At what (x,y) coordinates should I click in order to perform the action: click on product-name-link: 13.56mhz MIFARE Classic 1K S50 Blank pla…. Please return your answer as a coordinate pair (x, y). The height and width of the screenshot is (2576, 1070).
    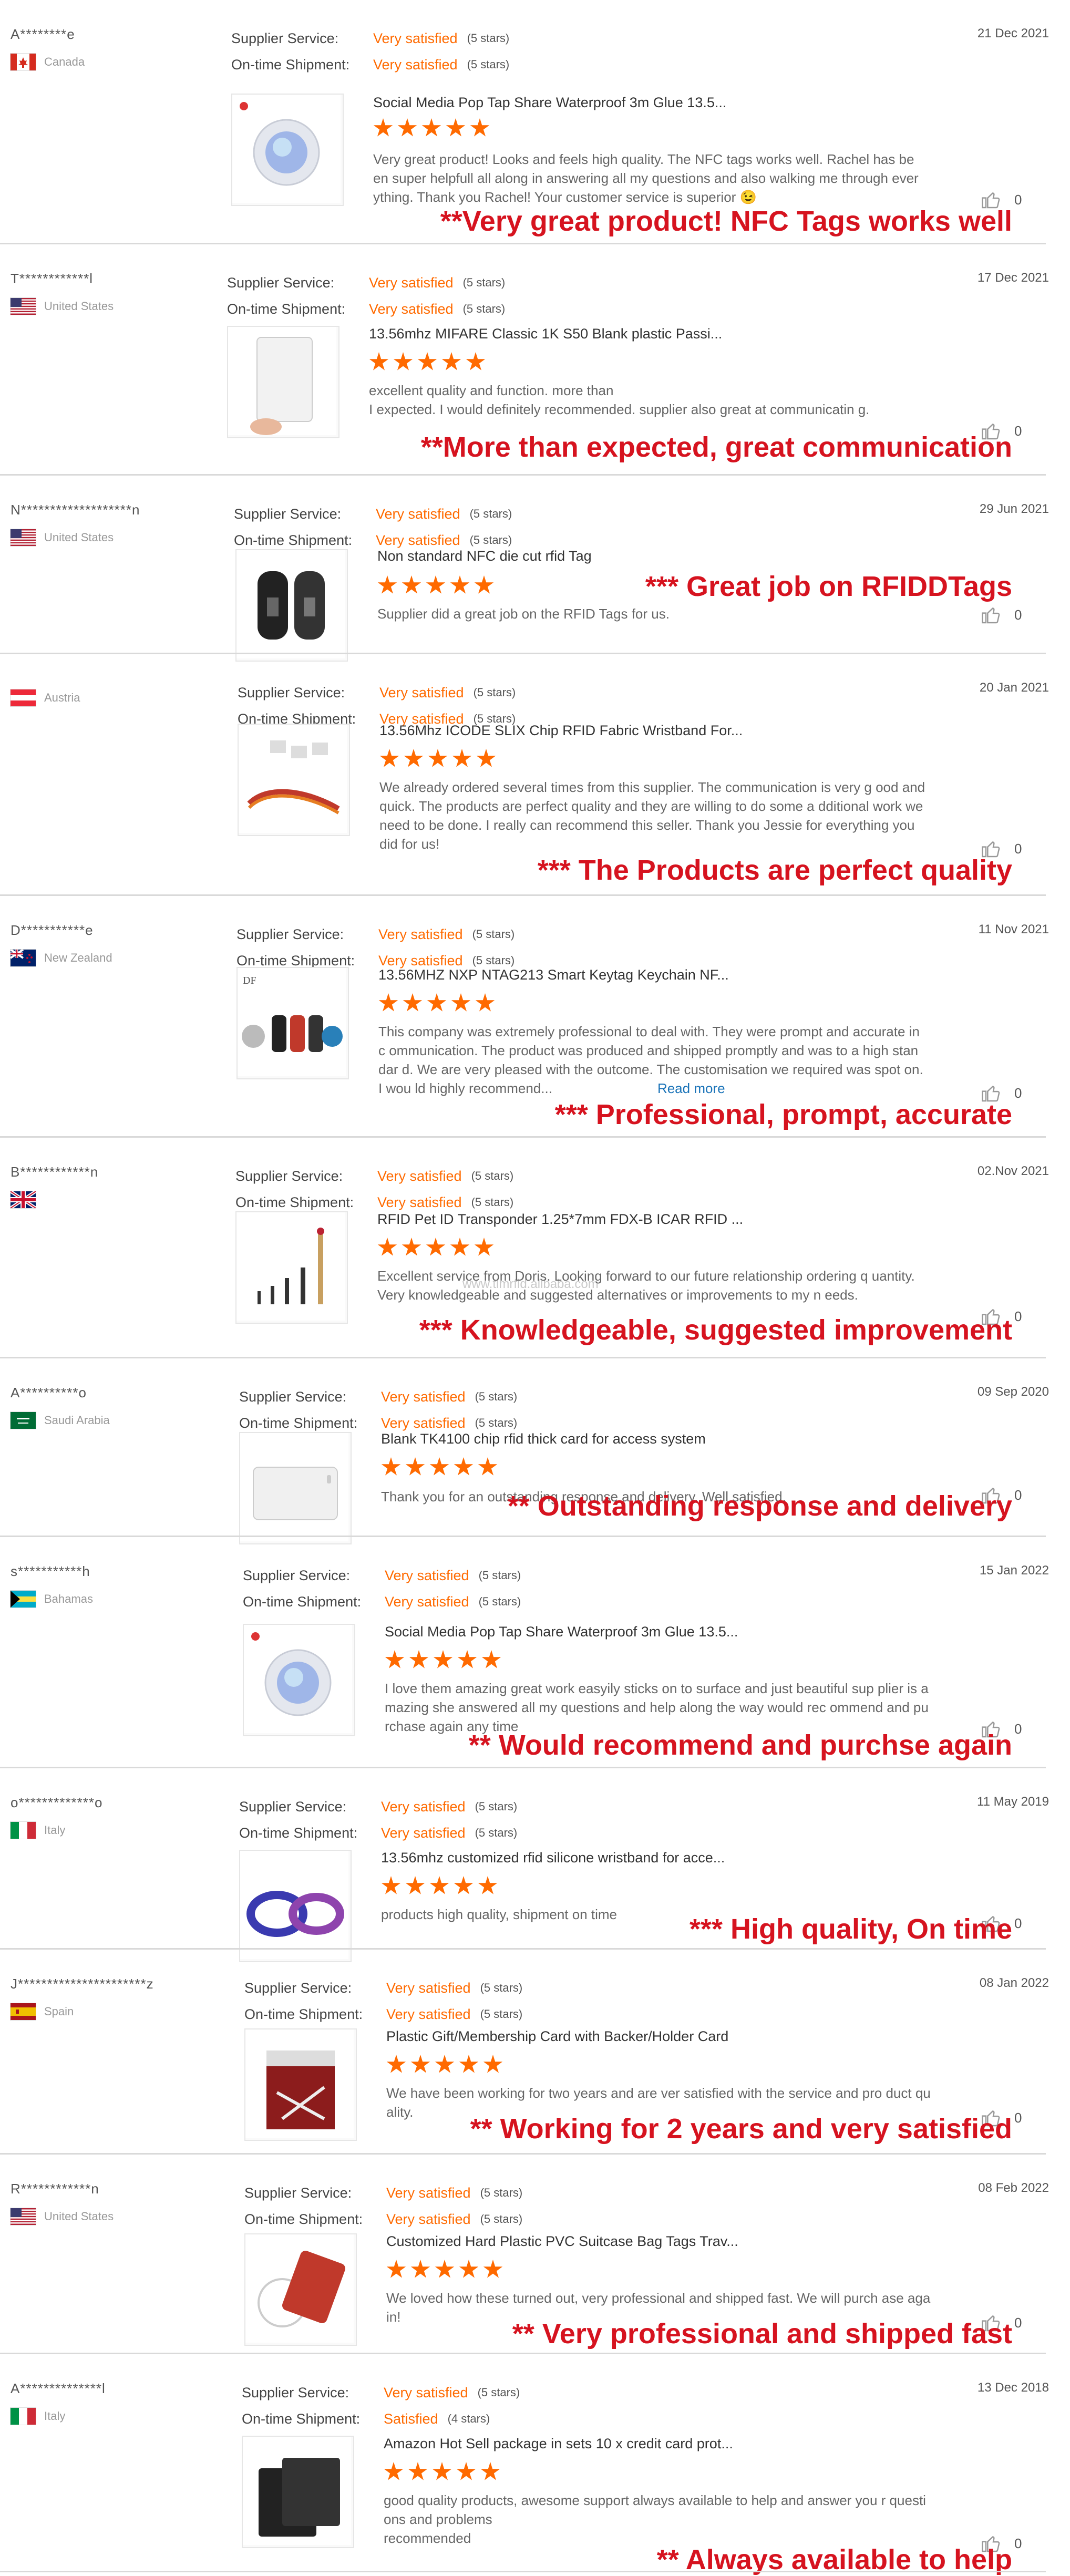
    Looking at the image, I should click on (545, 334).